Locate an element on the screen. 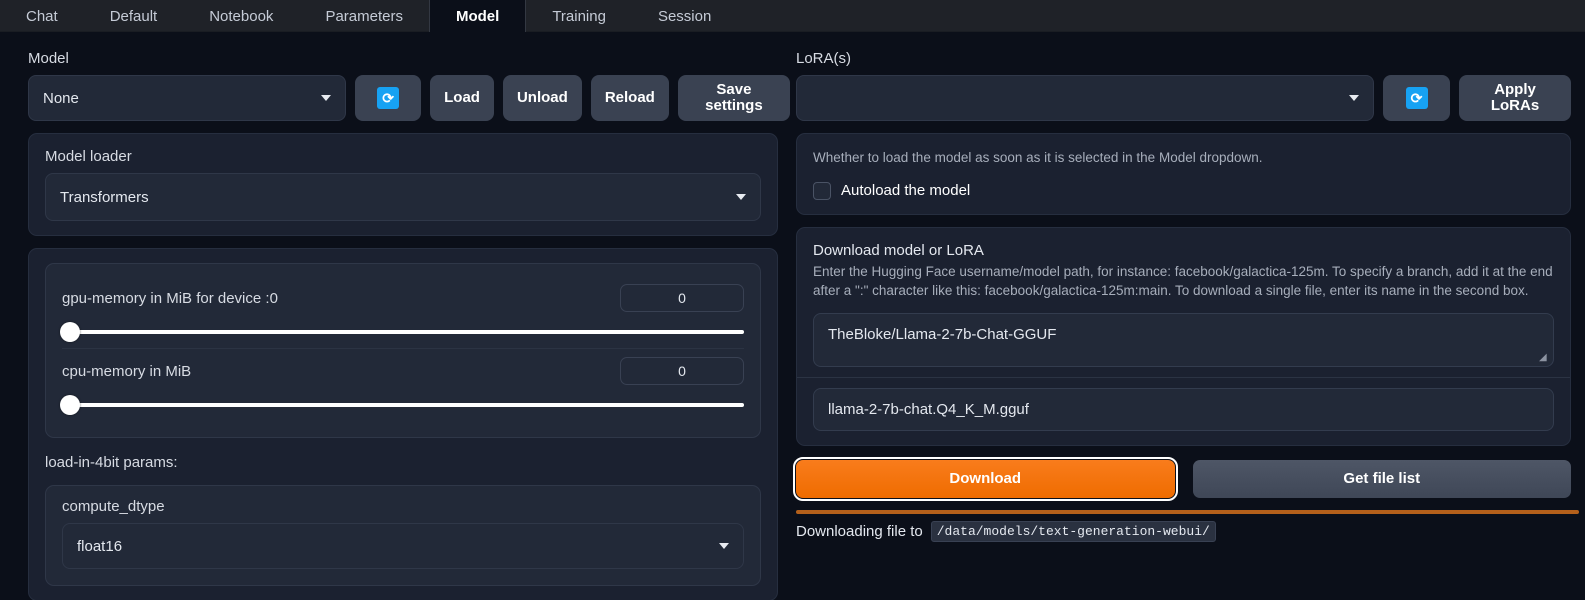 The image size is (1585, 600). cpu-memory-slider-row: cpu-memory in MiB 0 is located at coordinates (402, 385).